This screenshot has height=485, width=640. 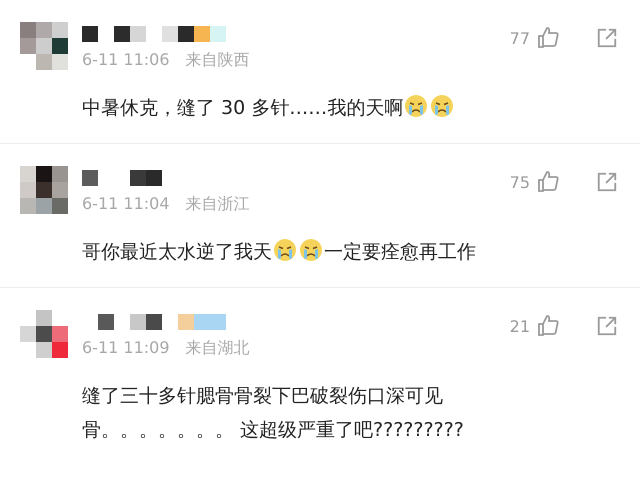 I want to click on comment-location: 来自湖北, so click(x=218, y=348).